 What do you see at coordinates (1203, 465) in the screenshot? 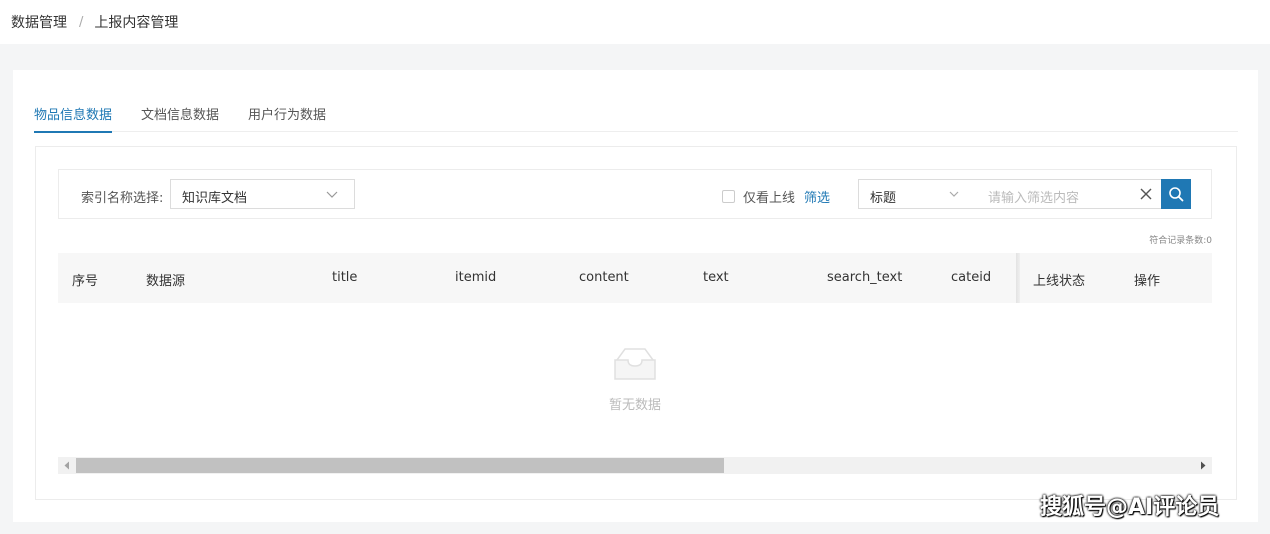
I see `scroll-right-icon` at bounding box center [1203, 465].